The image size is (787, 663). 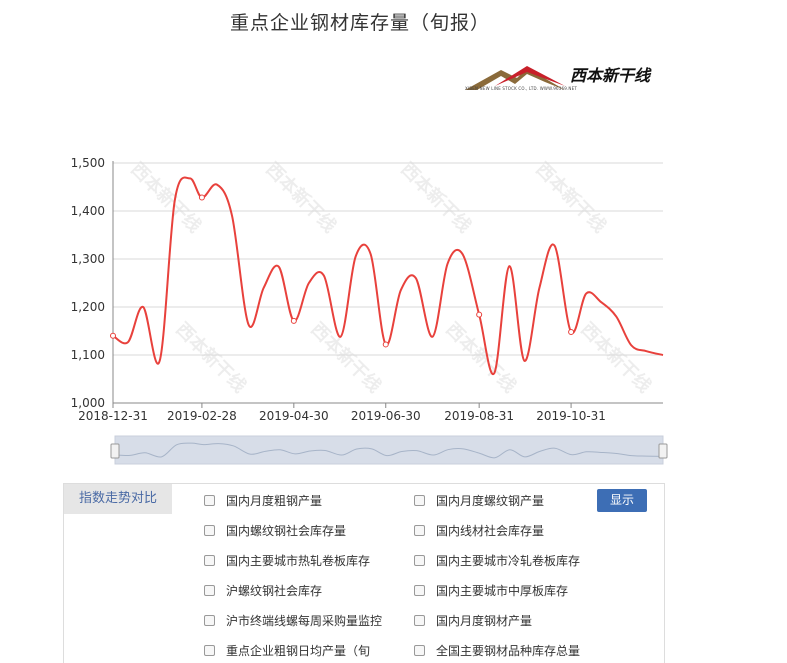 I want to click on option-label: 国内主要城市热轧卷板库存, so click(x=298, y=561).